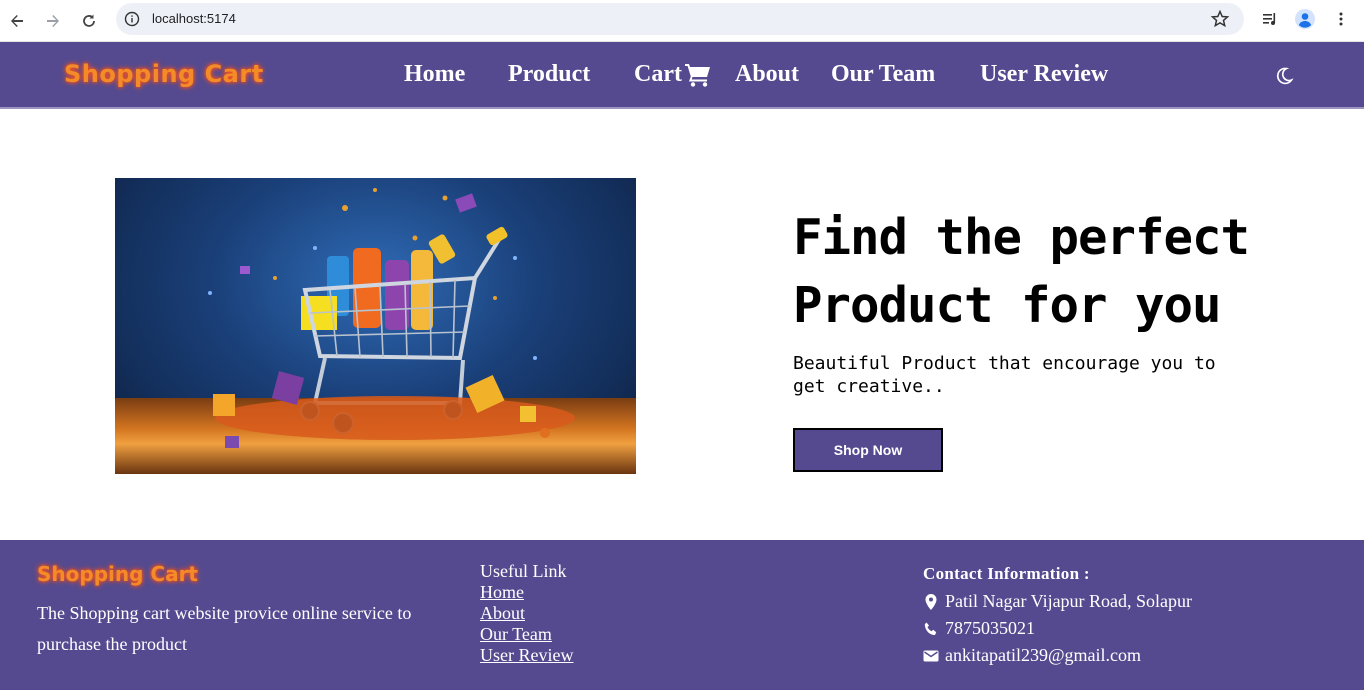 The image size is (1364, 690). What do you see at coordinates (526, 592) in the screenshot?
I see `footer-link-home: Home` at bounding box center [526, 592].